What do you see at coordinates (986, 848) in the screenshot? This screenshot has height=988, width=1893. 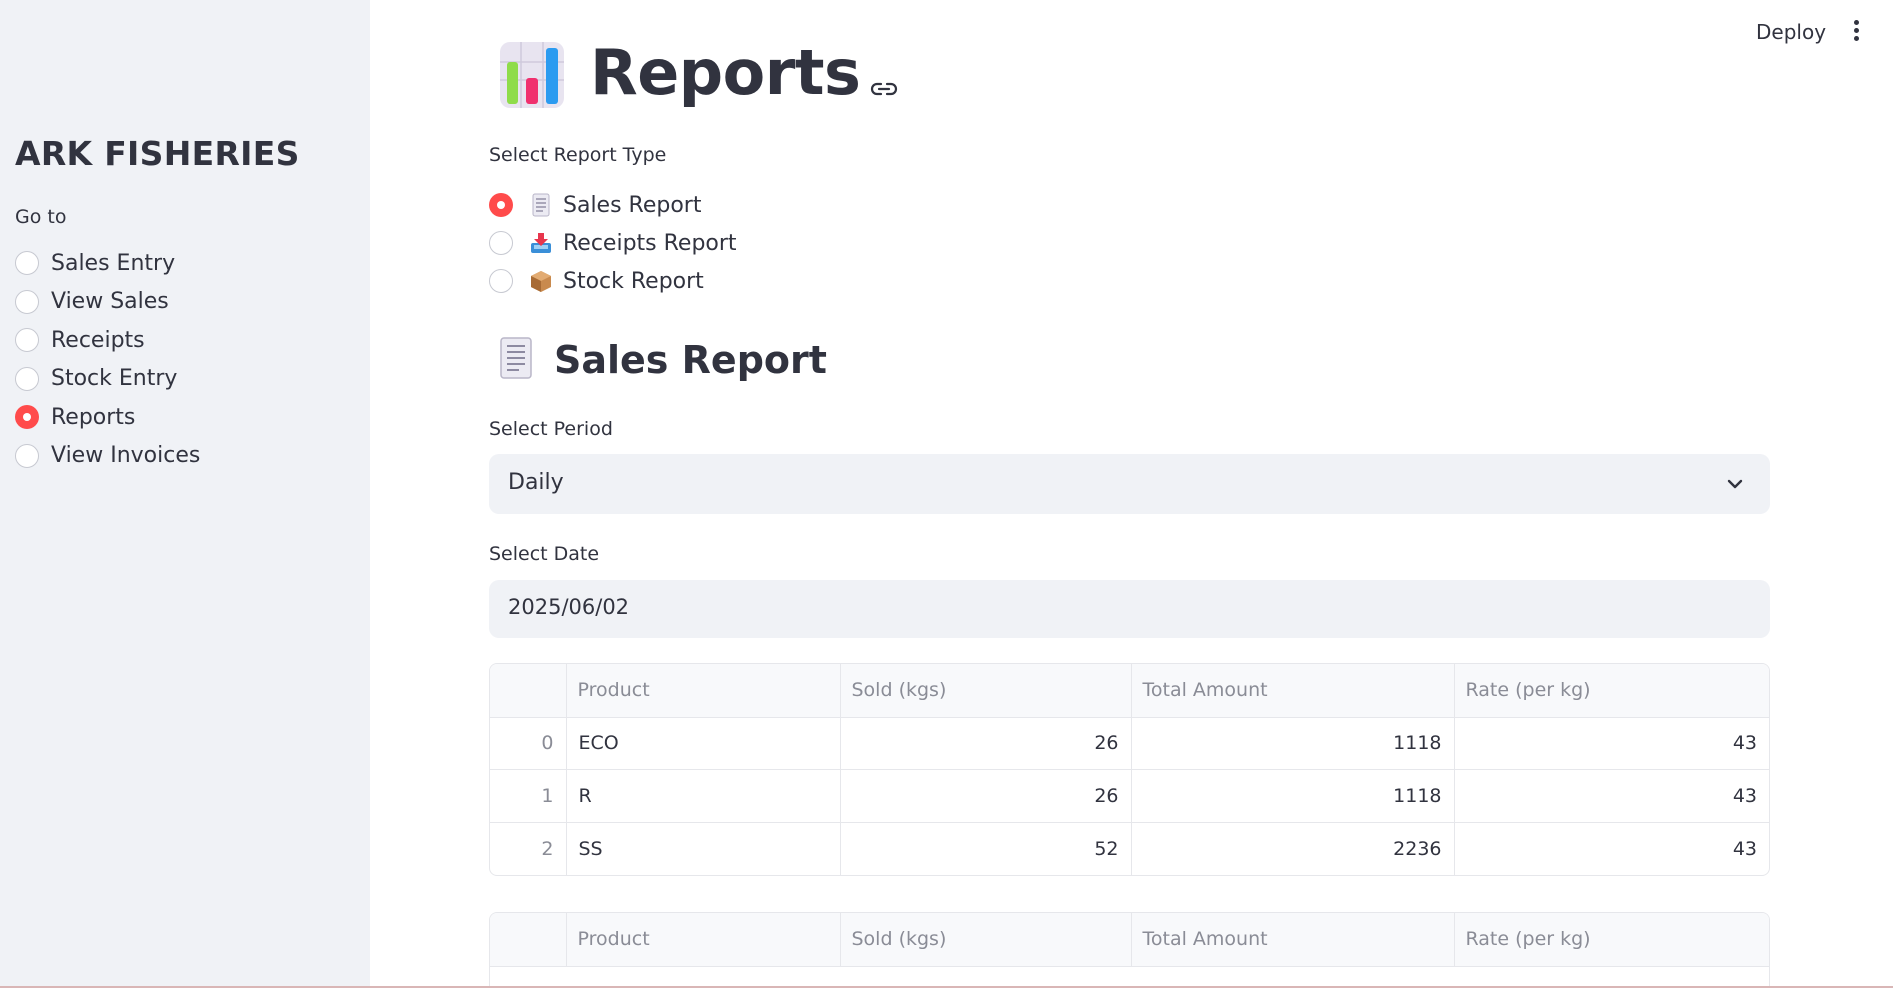 I see `cell-sold: 52` at bounding box center [986, 848].